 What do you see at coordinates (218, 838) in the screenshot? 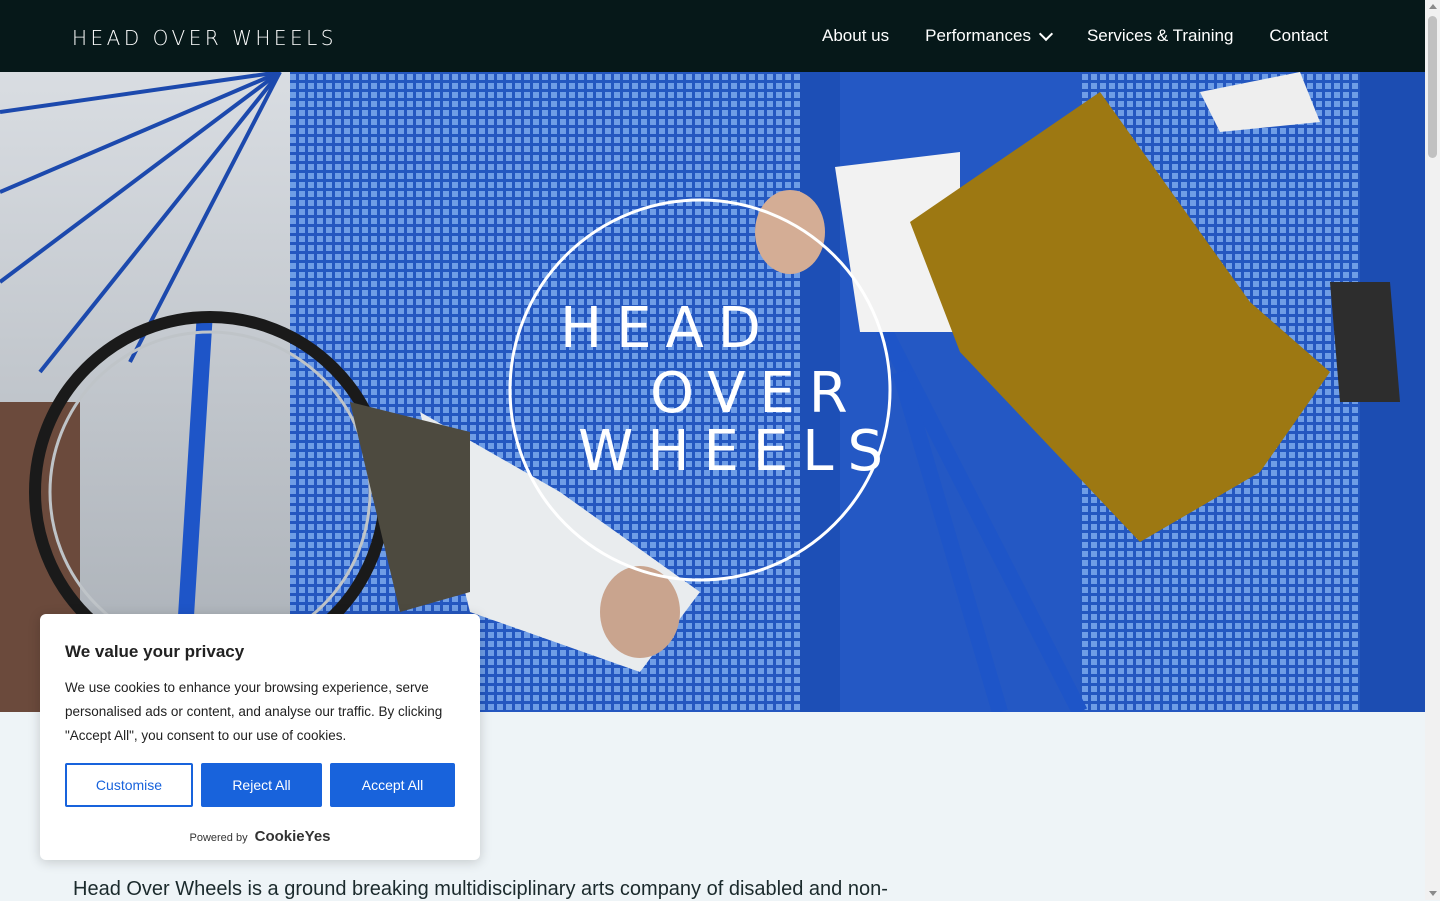
I see `powered-by-label: Powered by` at bounding box center [218, 838].